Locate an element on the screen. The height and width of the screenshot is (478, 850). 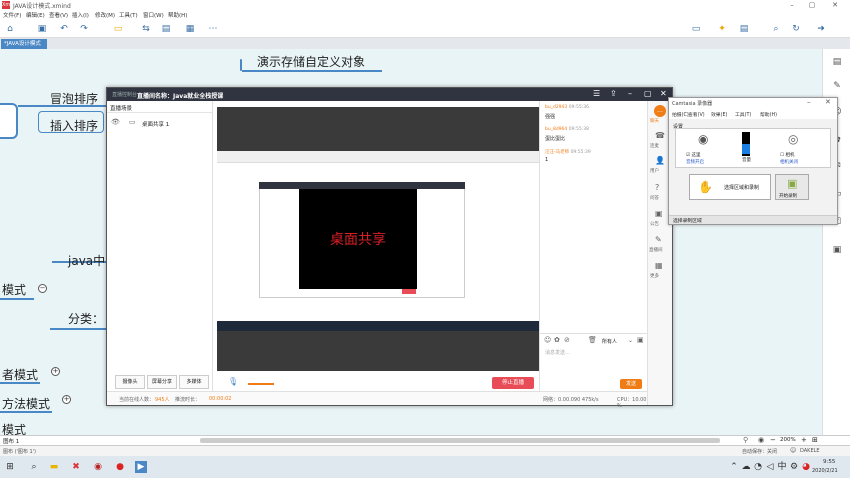
side-tab-notice: 公告 is located at coordinates (654, 224).